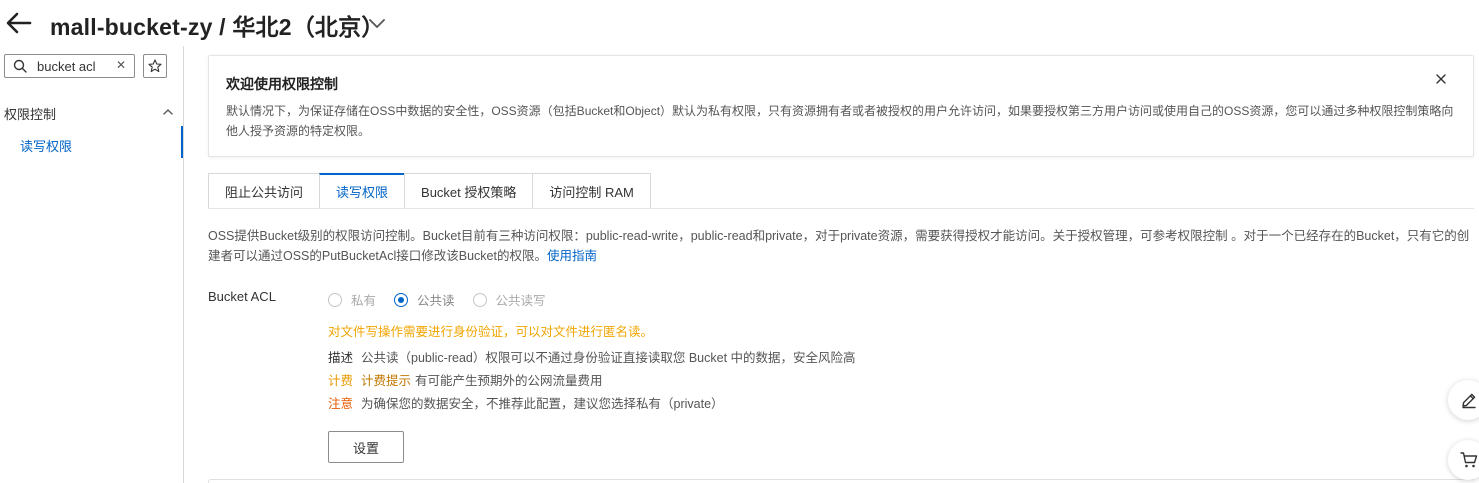 The height and width of the screenshot is (483, 1479). Describe the element at coordinates (542, 404) in the screenshot. I see `info-text-note: 为确保您的数据安全，不推荐此配置，建议您选择私有（private）` at that location.